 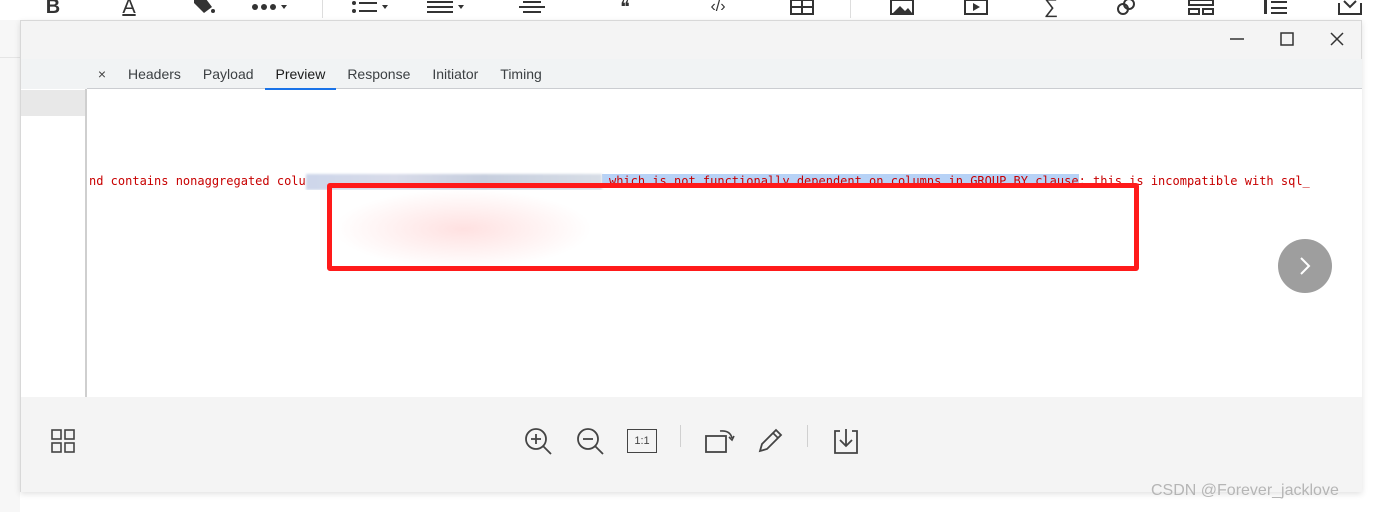 I want to click on devtools-request-list, so click(x=54, y=228).